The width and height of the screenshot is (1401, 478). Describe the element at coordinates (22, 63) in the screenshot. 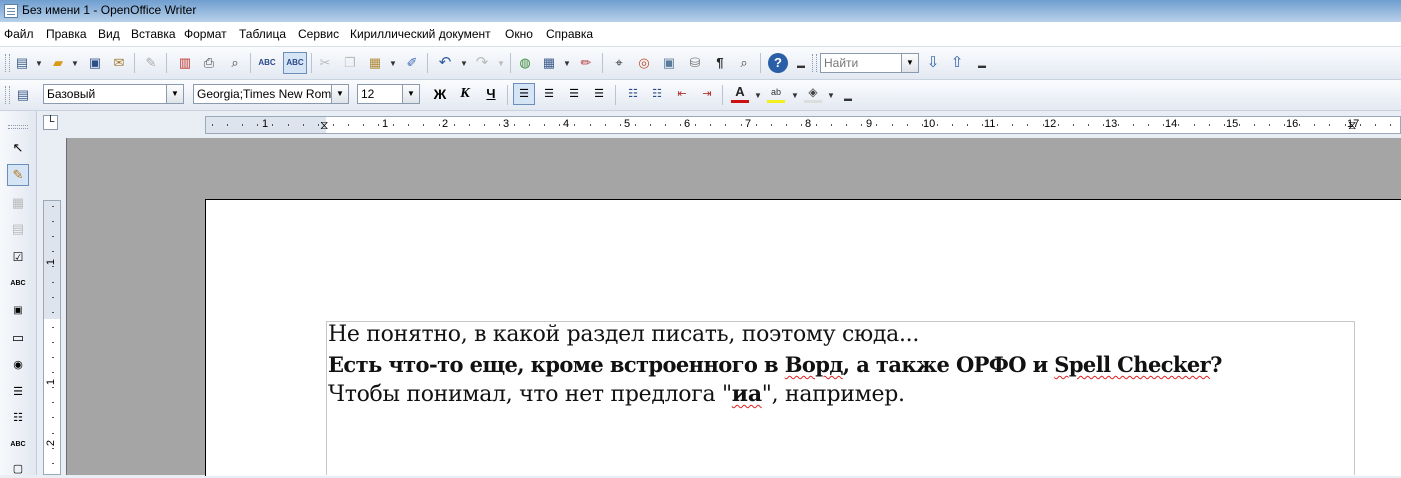

I see `new-document-icon: ▤` at that location.